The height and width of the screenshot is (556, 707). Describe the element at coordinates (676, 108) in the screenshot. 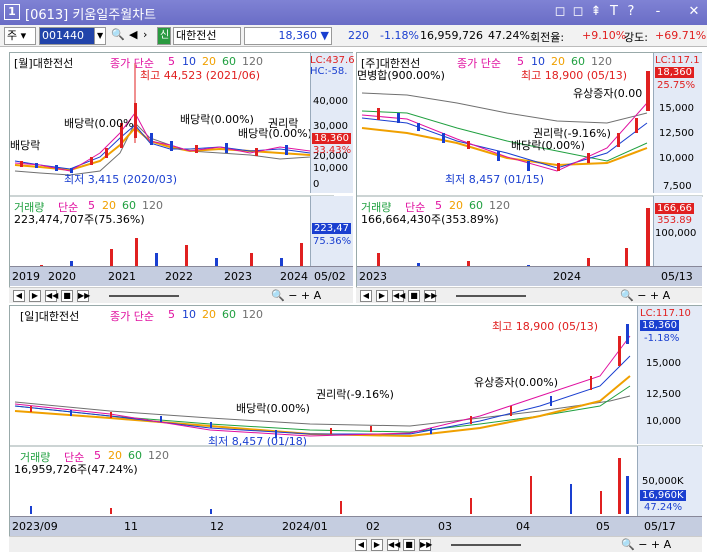

I see `weekly-y-15000: 15,000` at that location.